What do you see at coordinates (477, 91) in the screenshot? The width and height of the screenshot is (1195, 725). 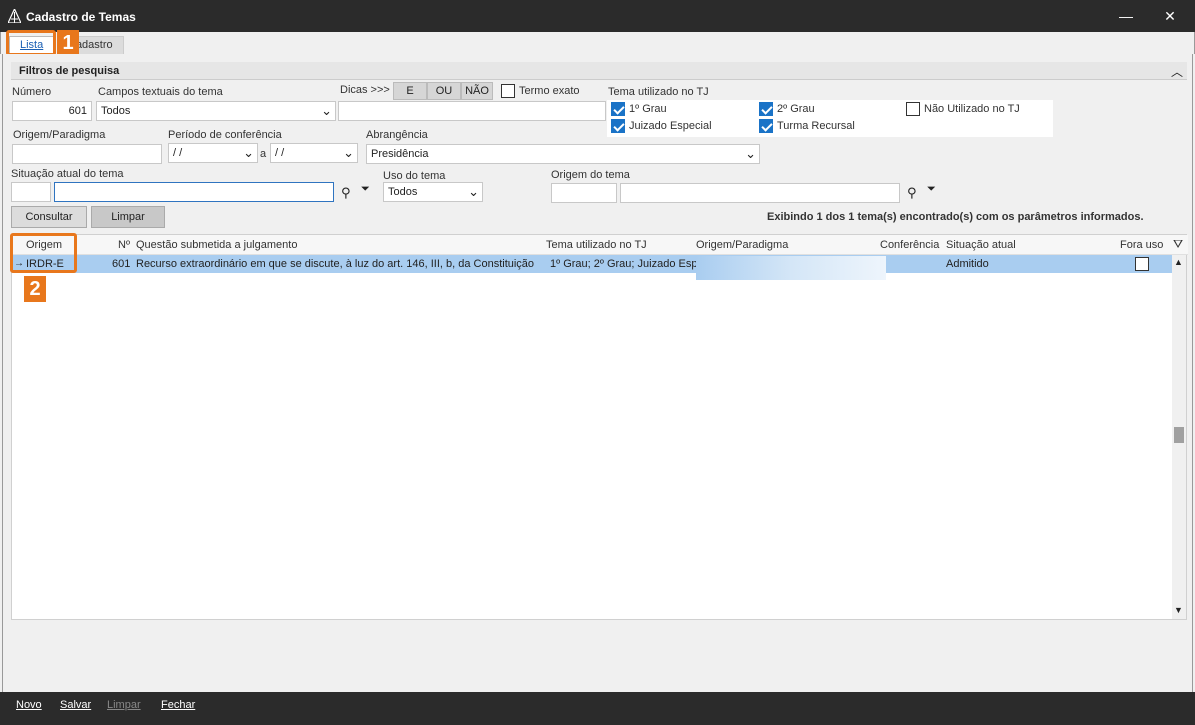 I see `dica-nao-button: NÃO` at bounding box center [477, 91].